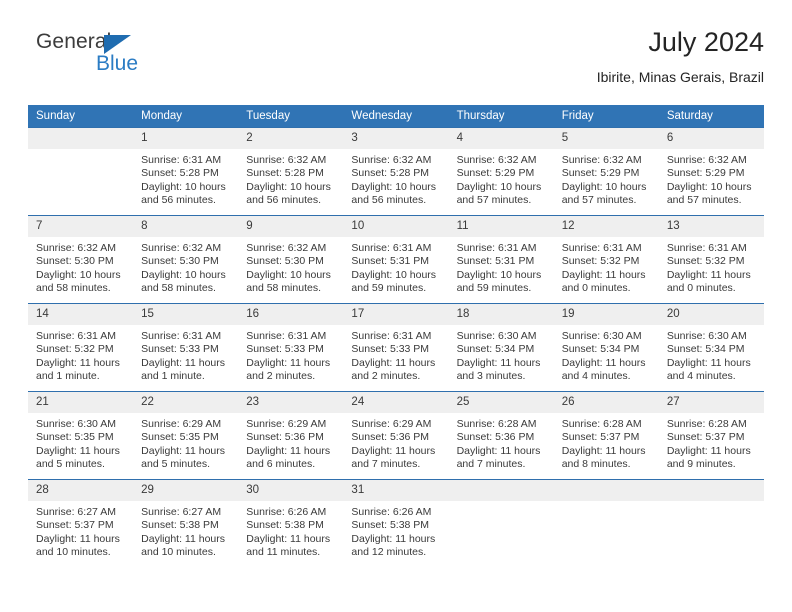 This screenshot has height=612, width=792. What do you see at coordinates (136, 58) in the screenshot?
I see `generalblue-logo: General Blue` at bounding box center [136, 58].